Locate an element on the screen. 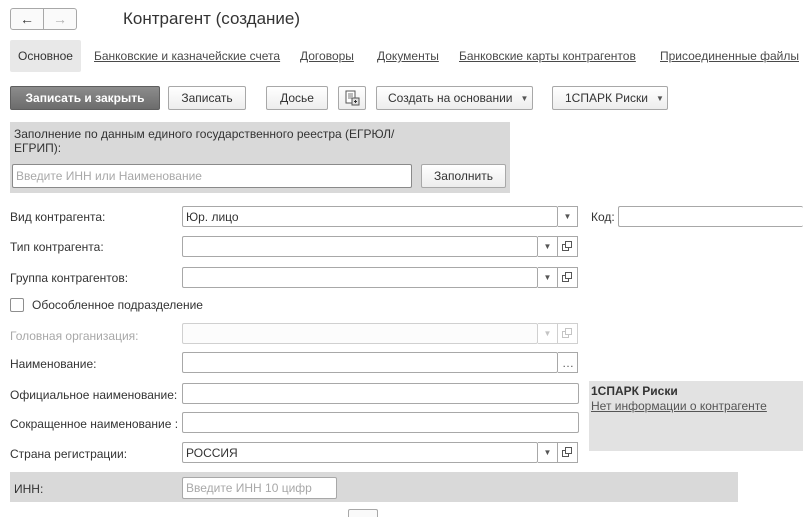 The width and height of the screenshot is (803, 517). tab-main: Основное is located at coordinates (45, 56).